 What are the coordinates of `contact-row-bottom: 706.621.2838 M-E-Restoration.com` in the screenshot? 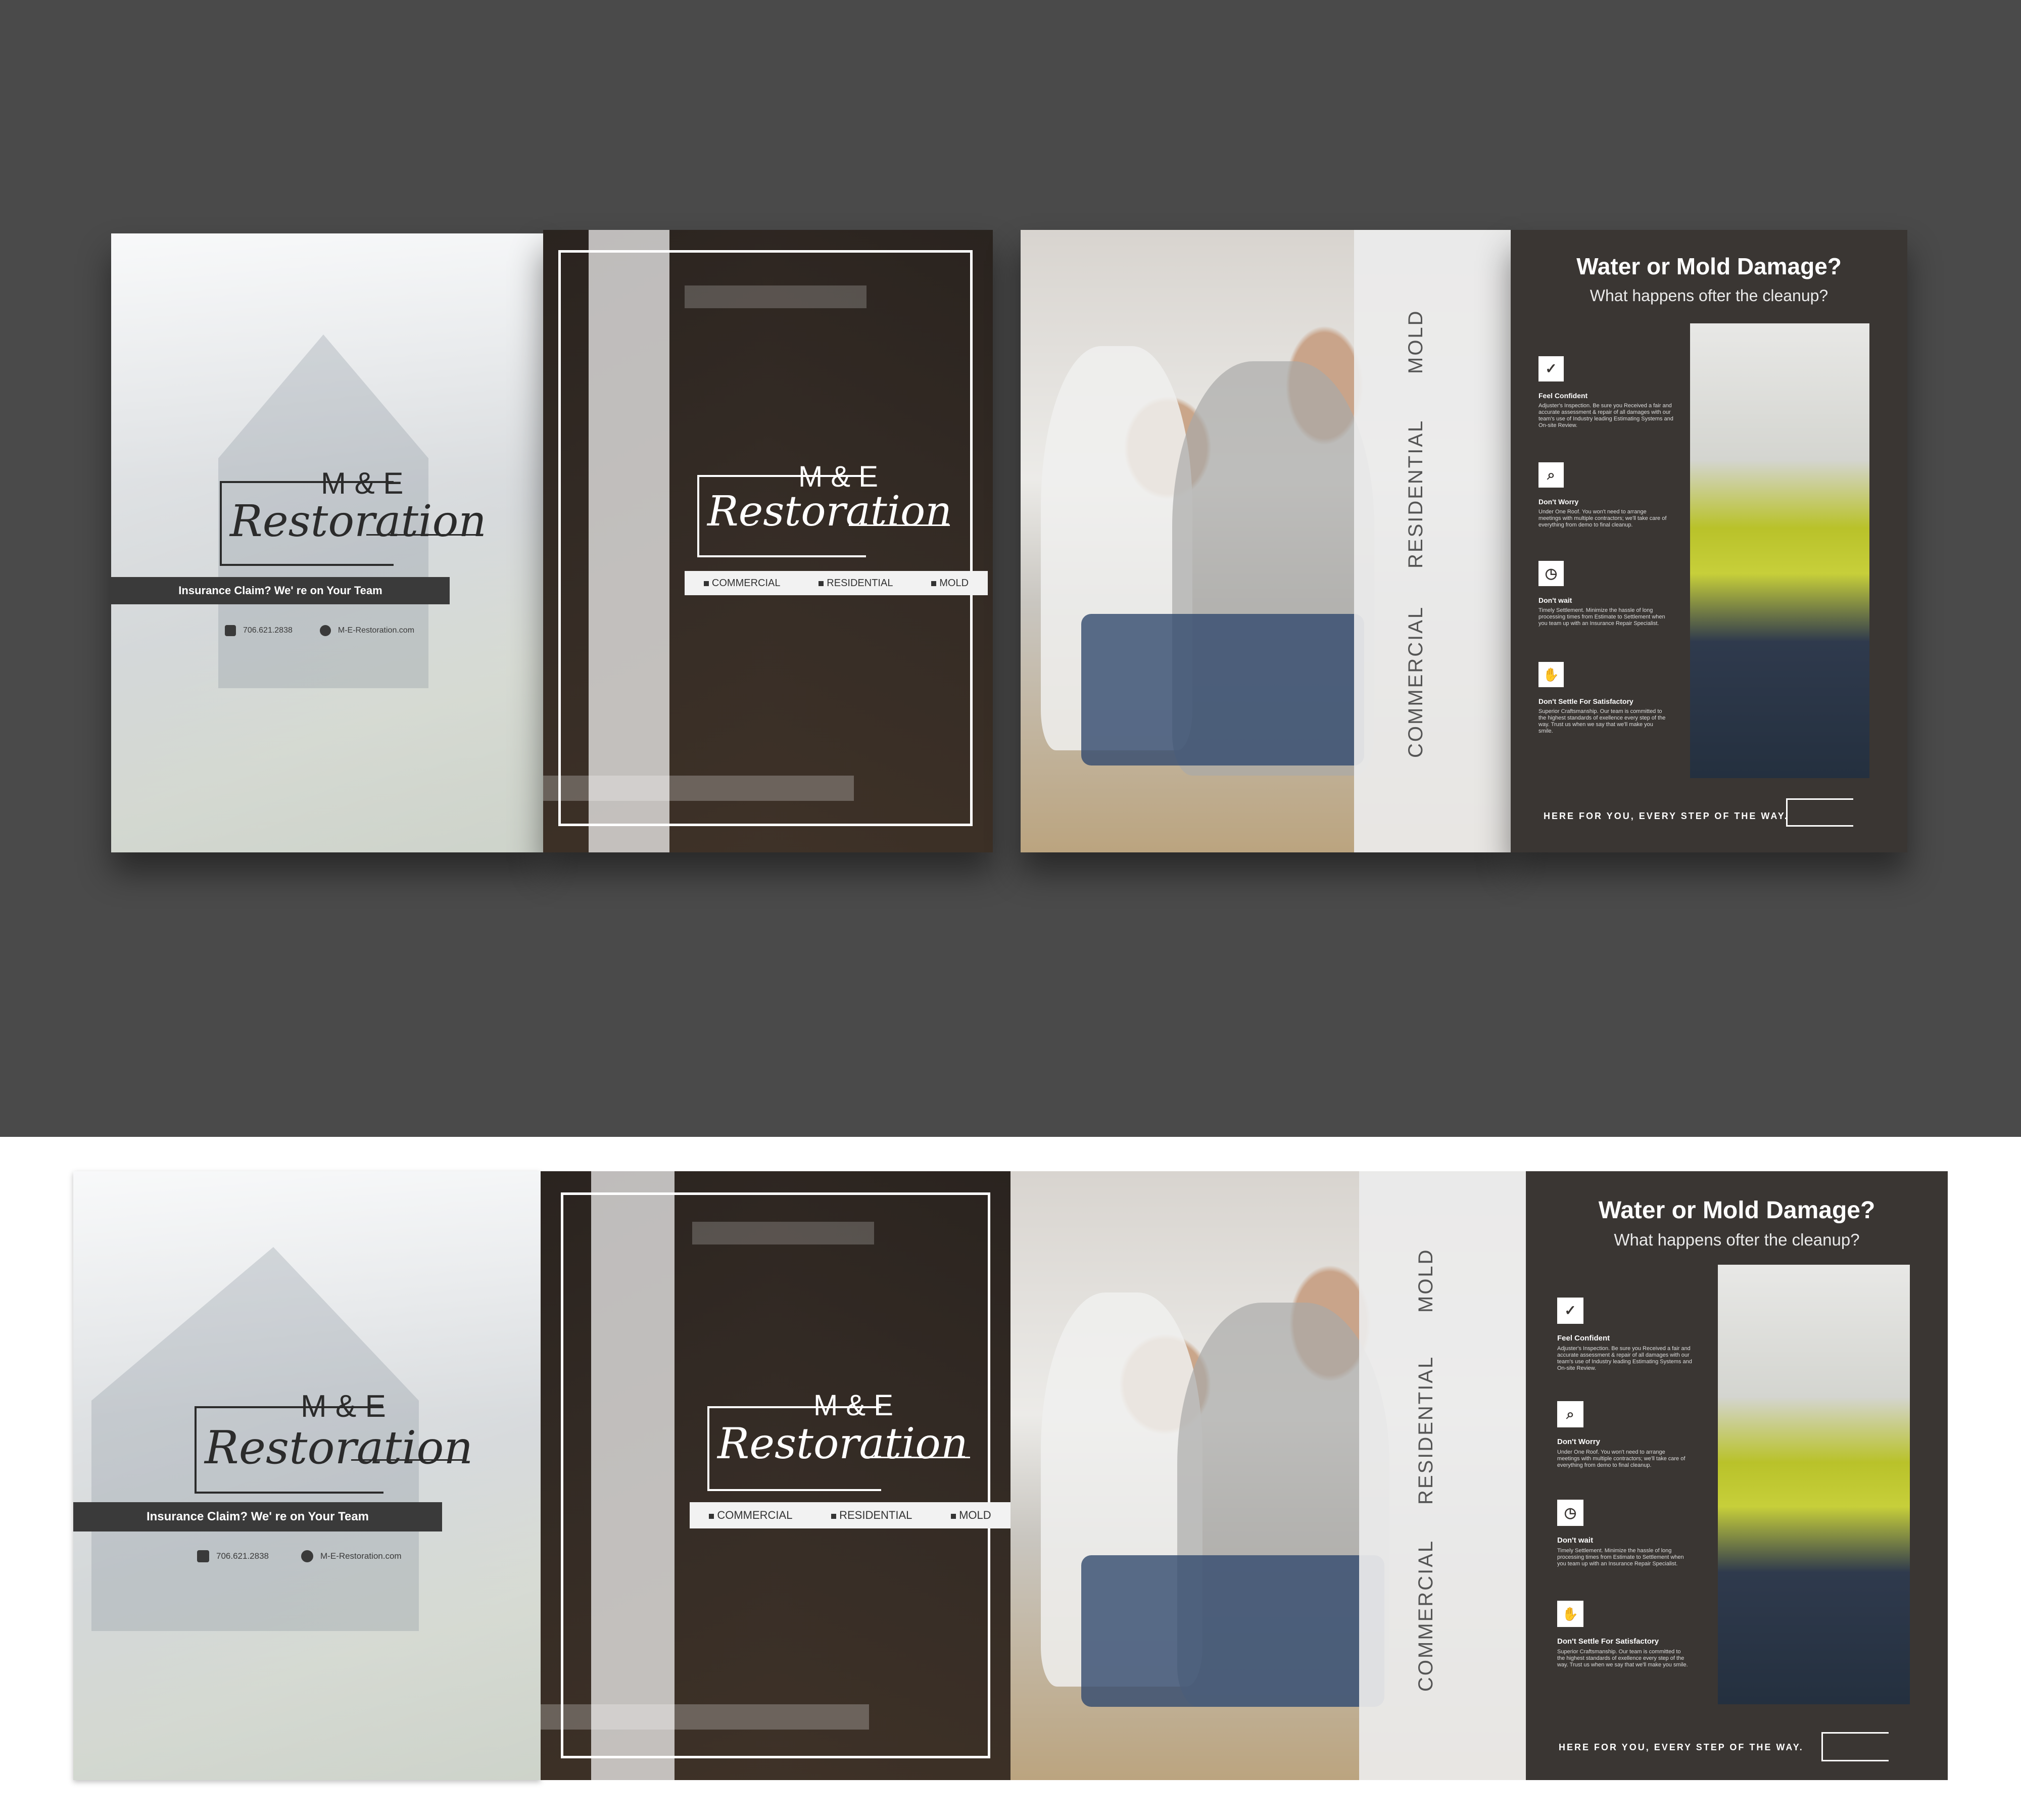 It's located at (299, 1556).